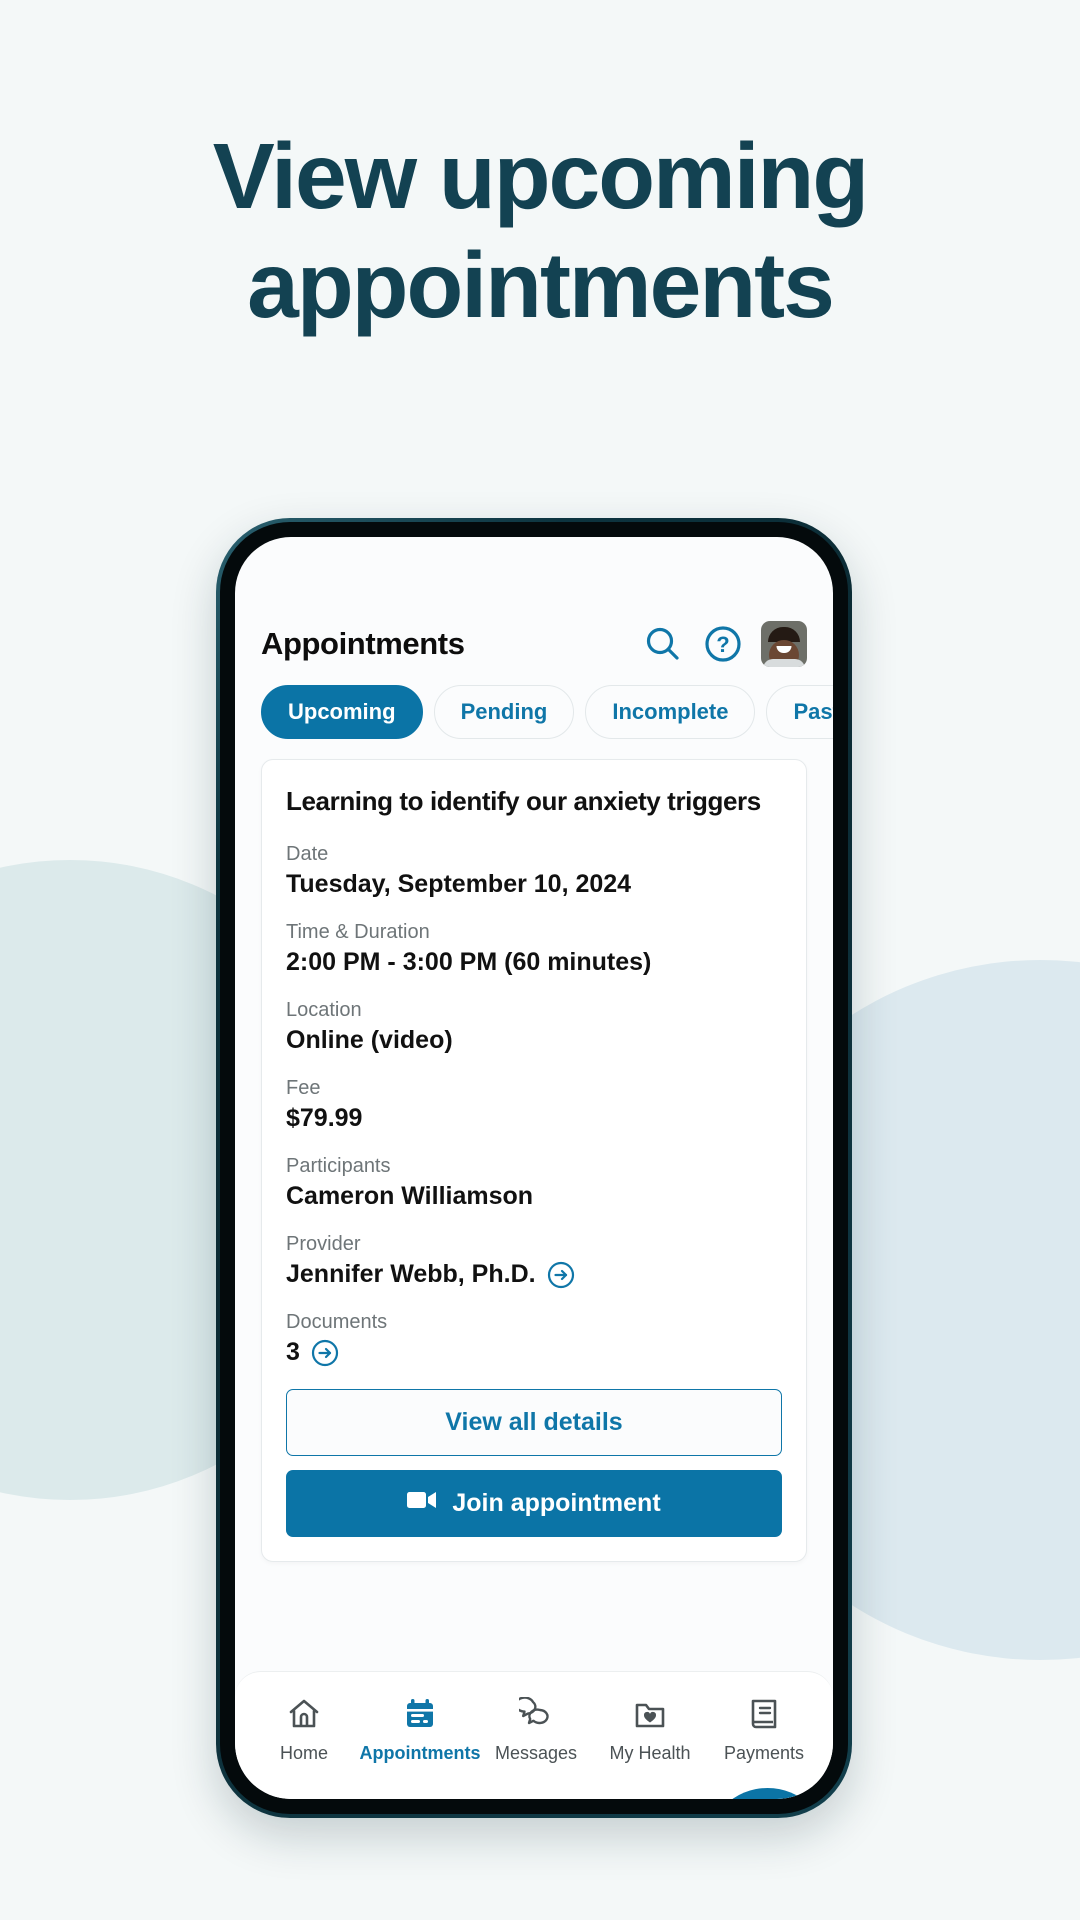  Describe the element at coordinates (323, 1244) in the screenshot. I see `field-label: Provider` at that location.